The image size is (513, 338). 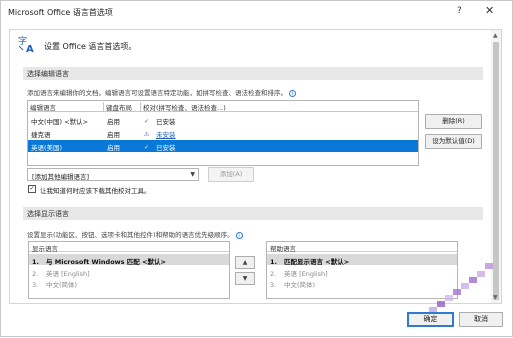 I want to click on scrollbar-thumb, so click(x=496, y=171).